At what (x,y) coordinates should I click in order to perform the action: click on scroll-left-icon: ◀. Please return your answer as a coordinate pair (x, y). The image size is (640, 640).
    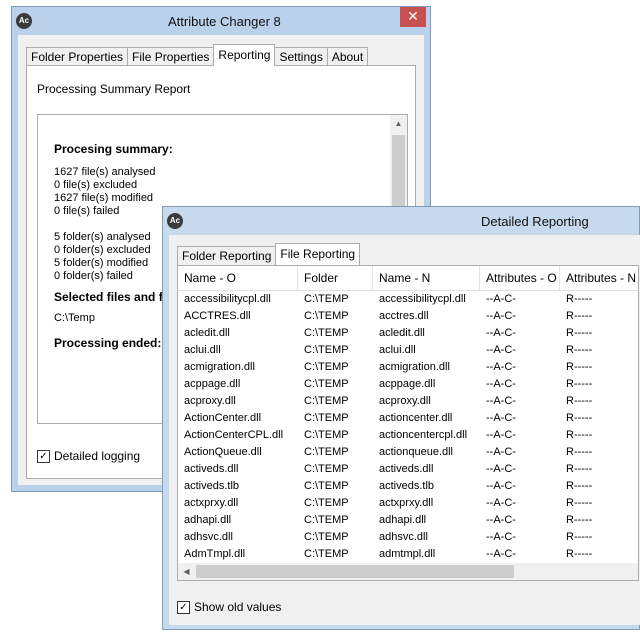
    Looking at the image, I should click on (186, 571).